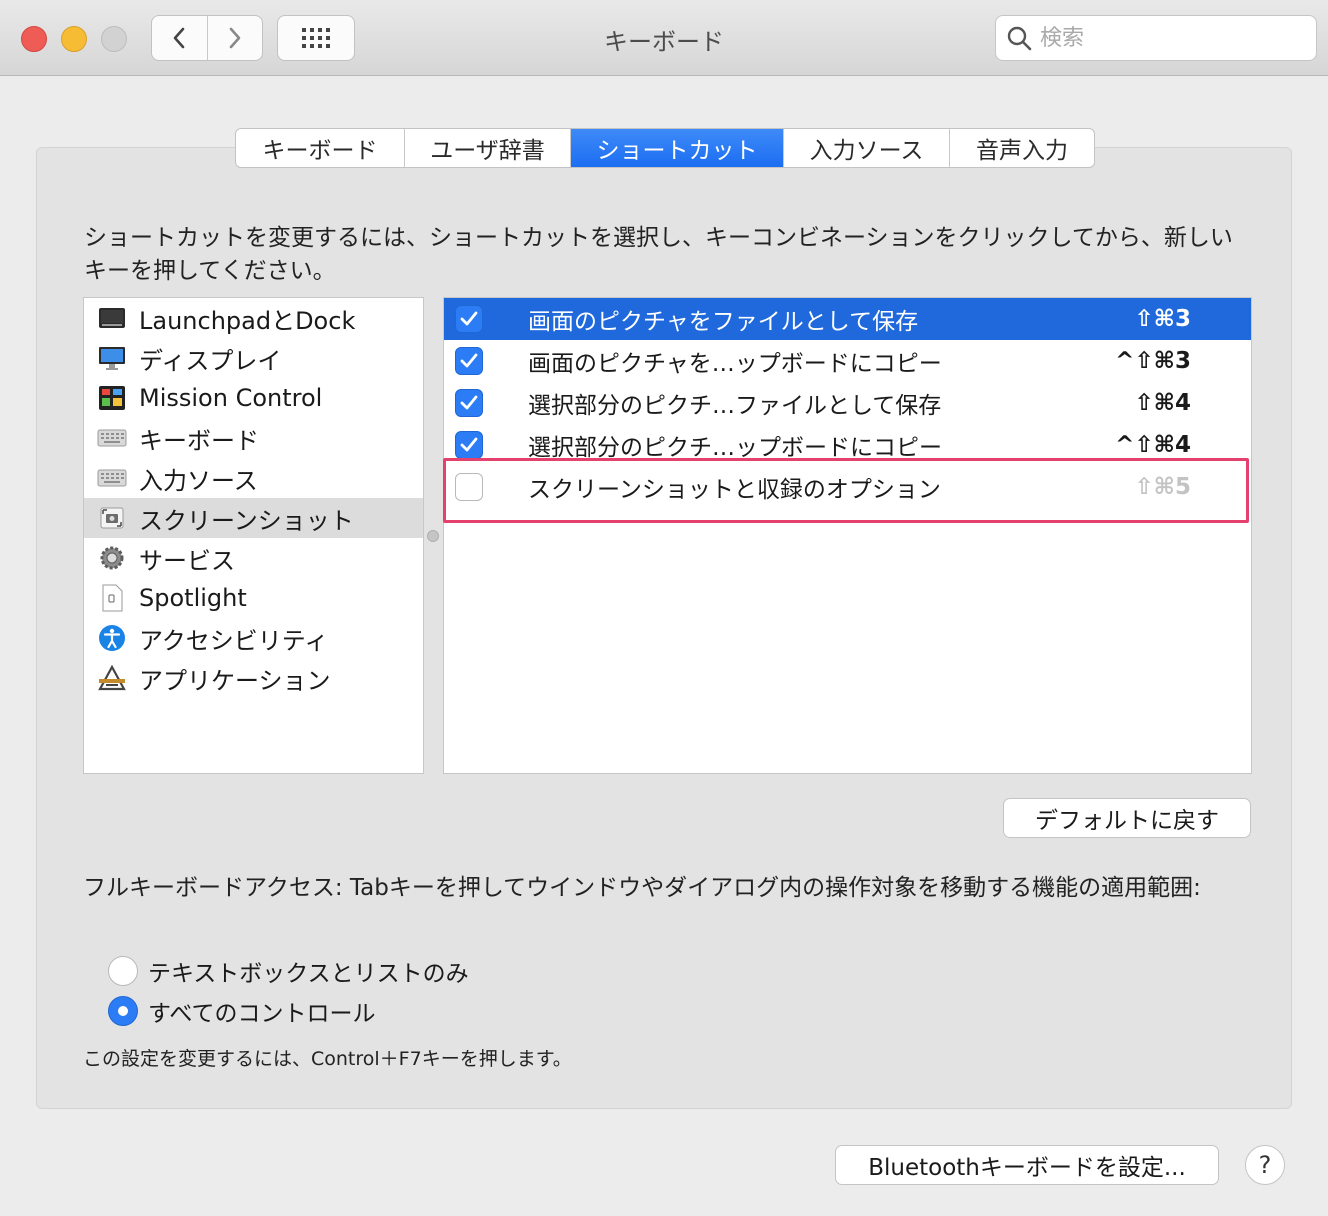 The width and height of the screenshot is (1328, 1216). What do you see at coordinates (735, 406) in the screenshot?
I see `shortcut-label: 選択部分のピクチ…ファイルとして保存` at bounding box center [735, 406].